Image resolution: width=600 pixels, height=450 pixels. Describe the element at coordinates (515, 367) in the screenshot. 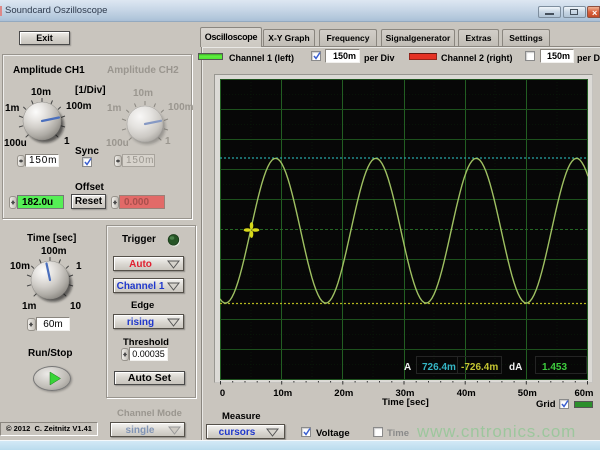

I see `svg-text: dA` at that location.